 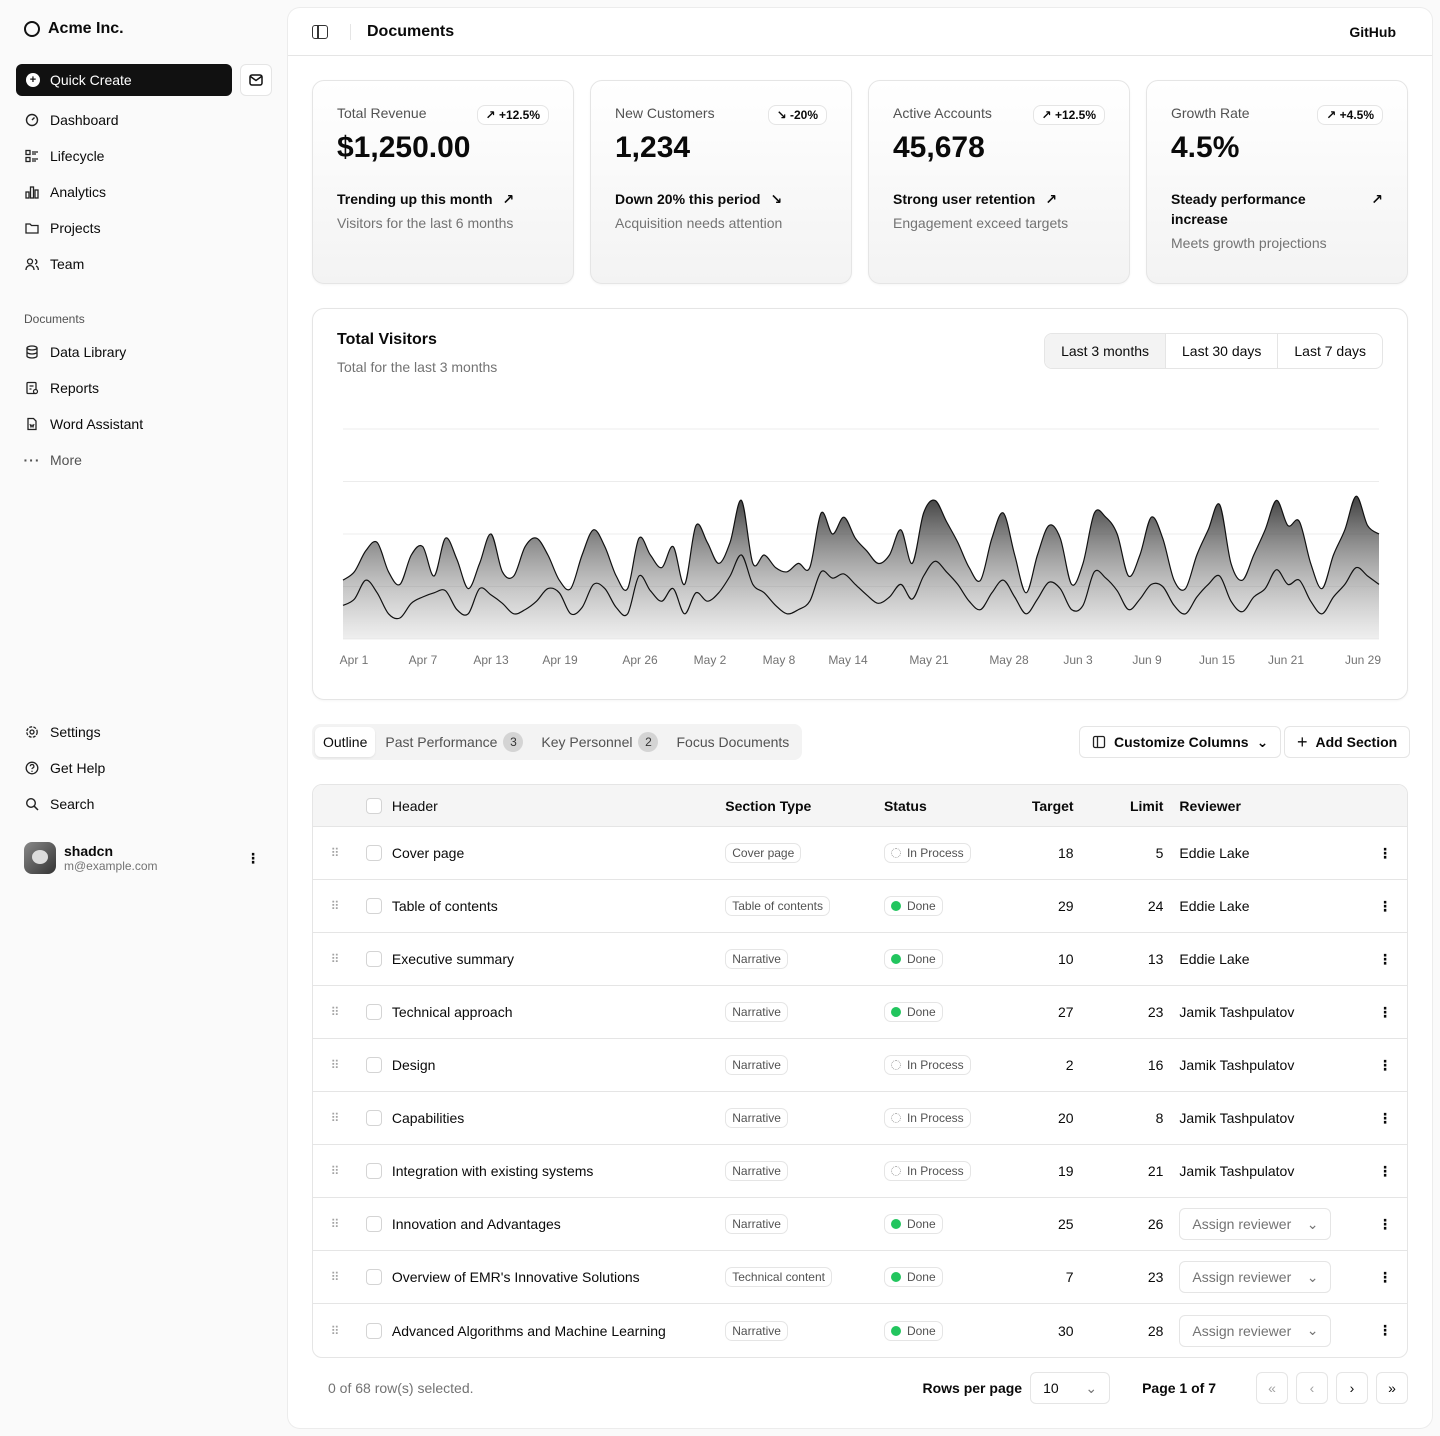 What do you see at coordinates (1119, 1118) in the screenshot?
I see `limit-cell: 8` at bounding box center [1119, 1118].